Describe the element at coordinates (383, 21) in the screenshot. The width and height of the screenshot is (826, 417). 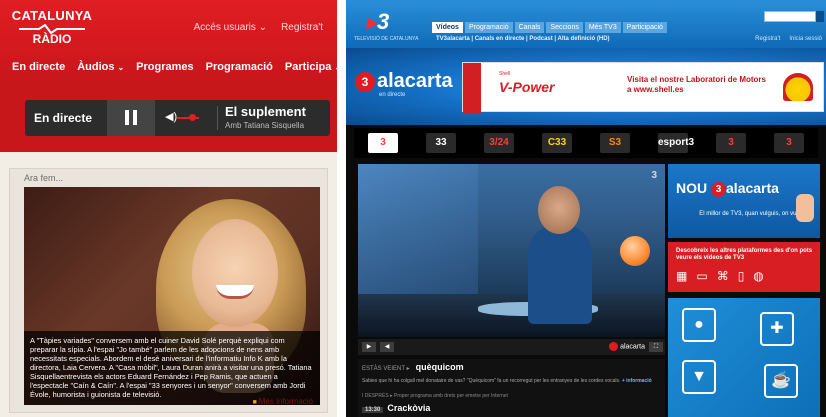
I see `tv3-logo-text: 3` at that location.